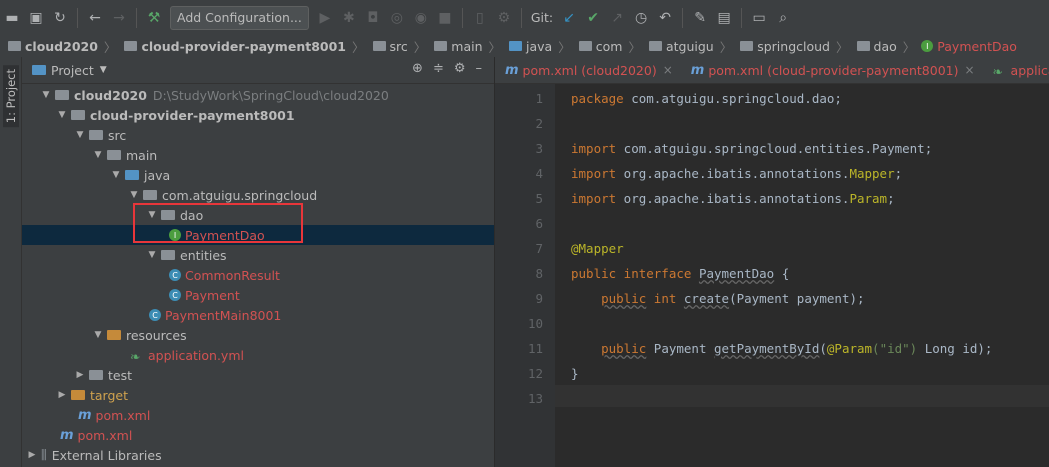 The height and width of the screenshot is (467, 1049). Describe the element at coordinates (60, 18) in the screenshot. I see `sync-icon: ↻` at that location.